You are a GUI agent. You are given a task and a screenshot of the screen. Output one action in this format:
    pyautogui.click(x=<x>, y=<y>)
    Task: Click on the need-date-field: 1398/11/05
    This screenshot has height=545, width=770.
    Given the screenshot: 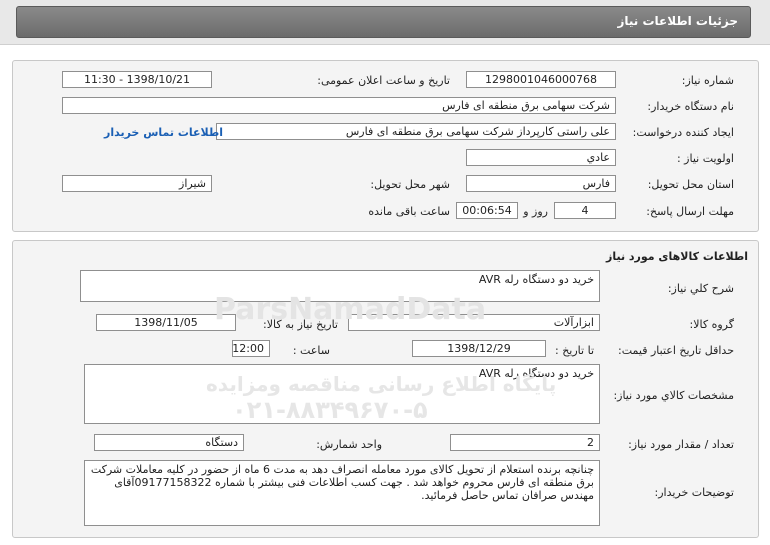 What is the action you would take?
    pyautogui.click(x=166, y=322)
    